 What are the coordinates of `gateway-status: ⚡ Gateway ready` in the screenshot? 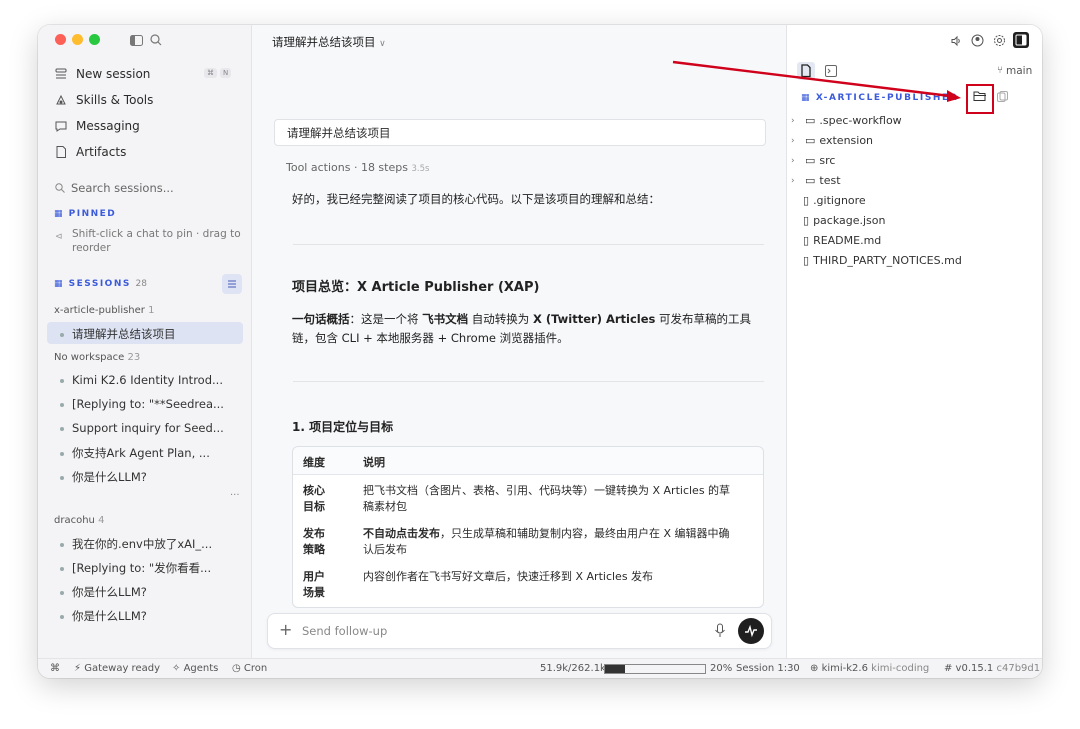 It's located at (117, 668).